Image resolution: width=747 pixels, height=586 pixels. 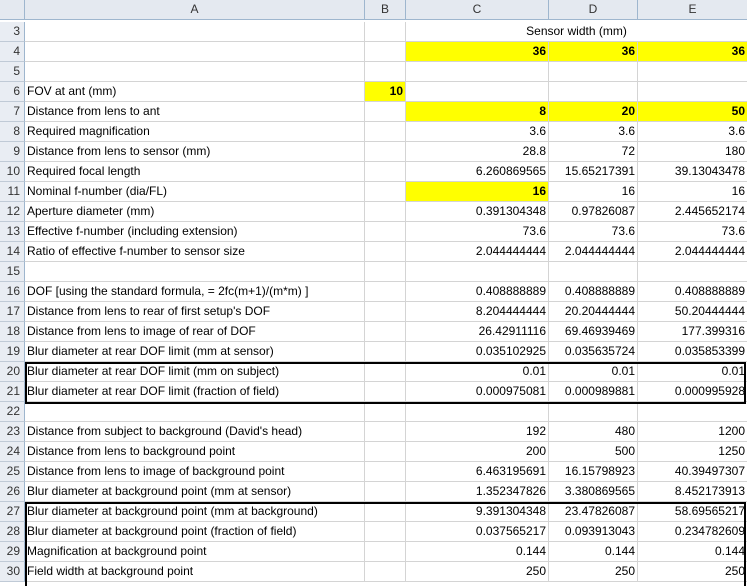 I want to click on row-header: 26, so click(x=12, y=492).